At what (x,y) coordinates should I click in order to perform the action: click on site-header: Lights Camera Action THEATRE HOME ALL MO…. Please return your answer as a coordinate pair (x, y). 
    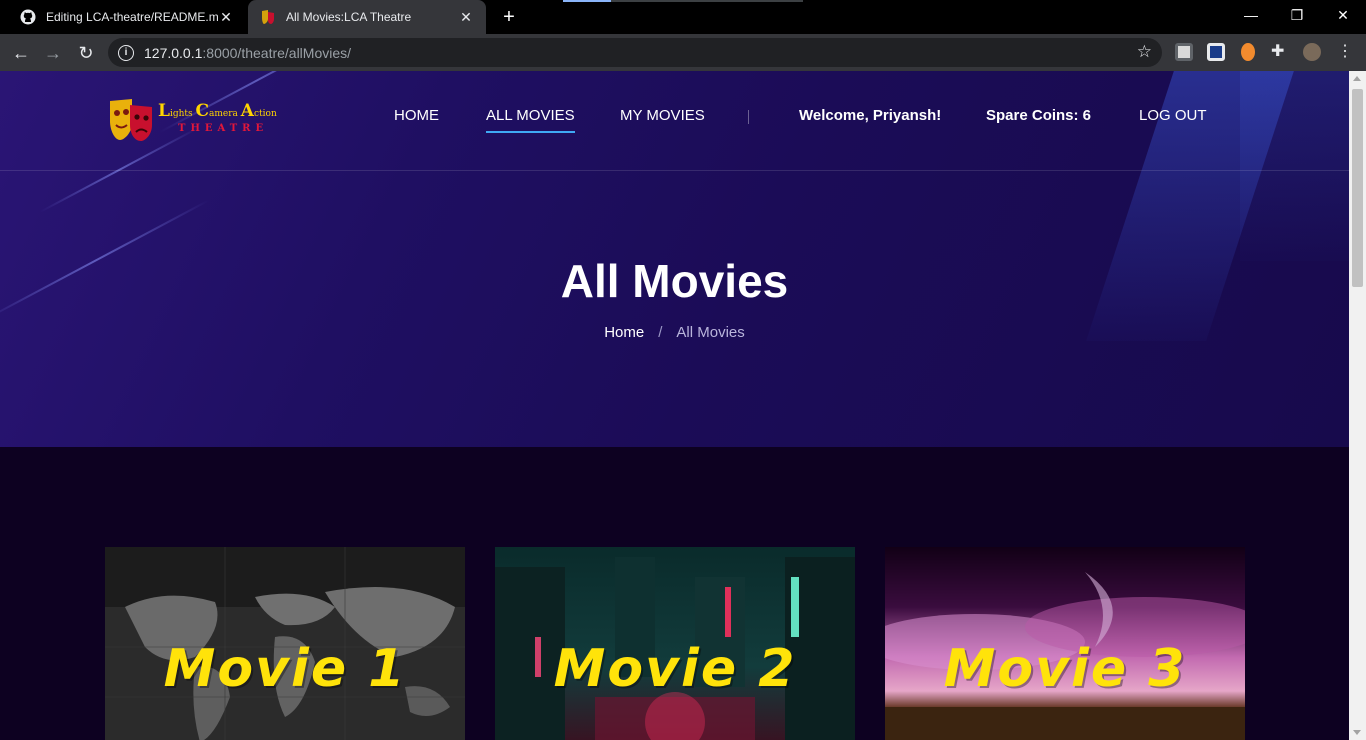
    Looking at the image, I should click on (674, 121).